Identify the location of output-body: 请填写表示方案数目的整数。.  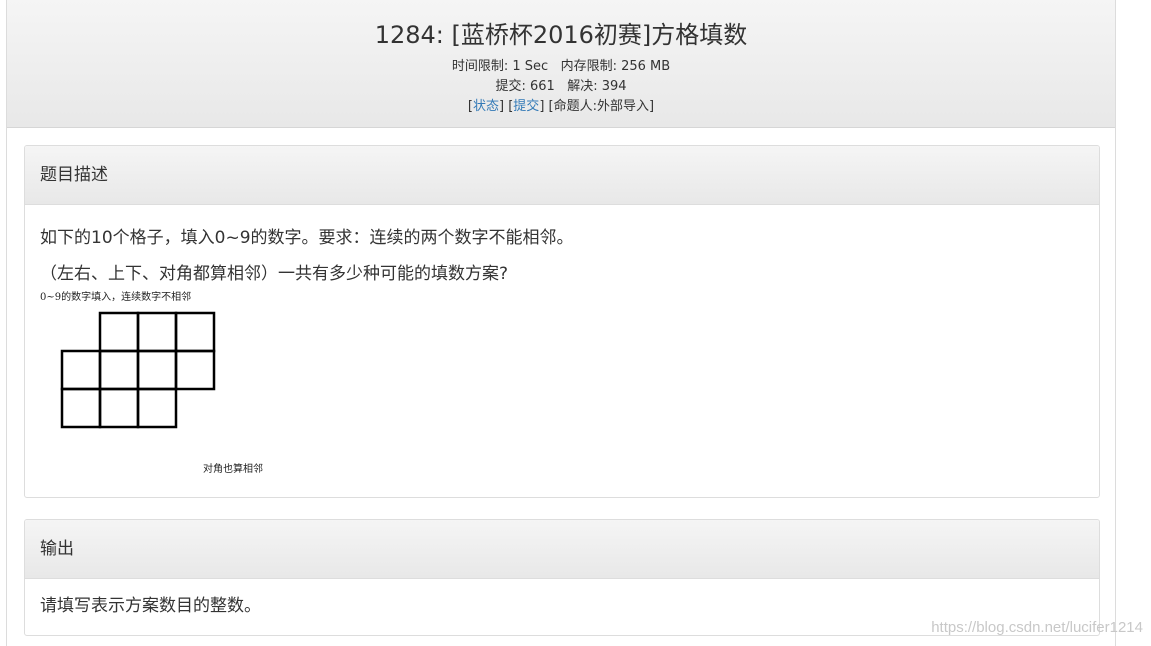
(562, 606).